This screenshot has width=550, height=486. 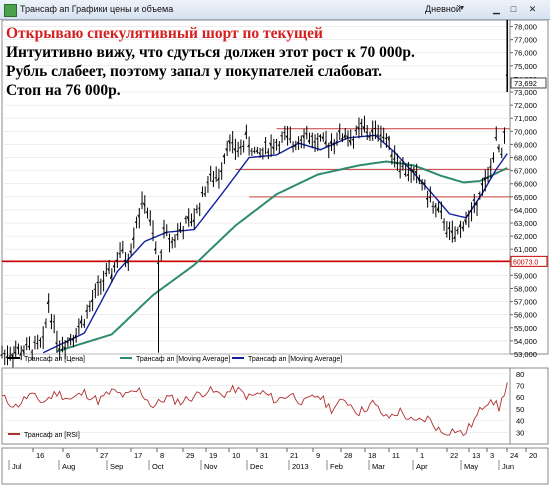 What do you see at coordinates (525, 223) in the screenshot?
I see `y-tick-label: 63,000` at bounding box center [525, 223].